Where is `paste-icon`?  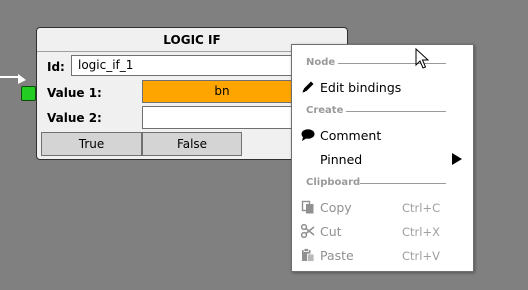
paste-icon is located at coordinates (308, 255).